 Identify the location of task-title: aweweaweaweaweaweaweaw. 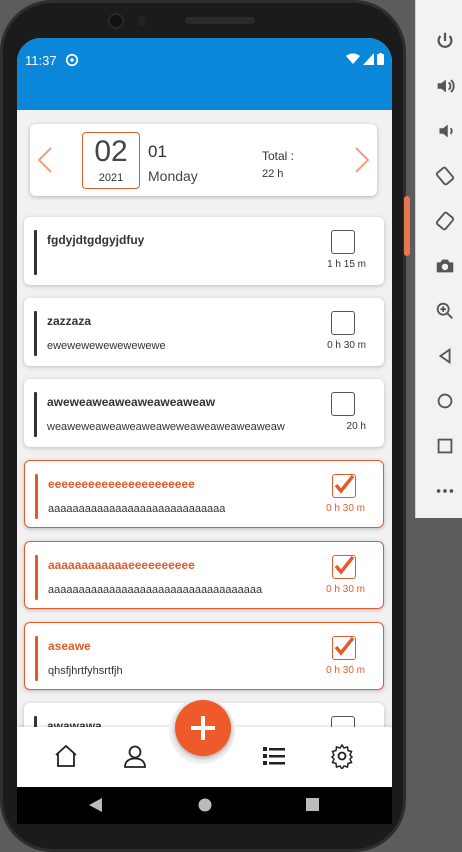
(131, 402).